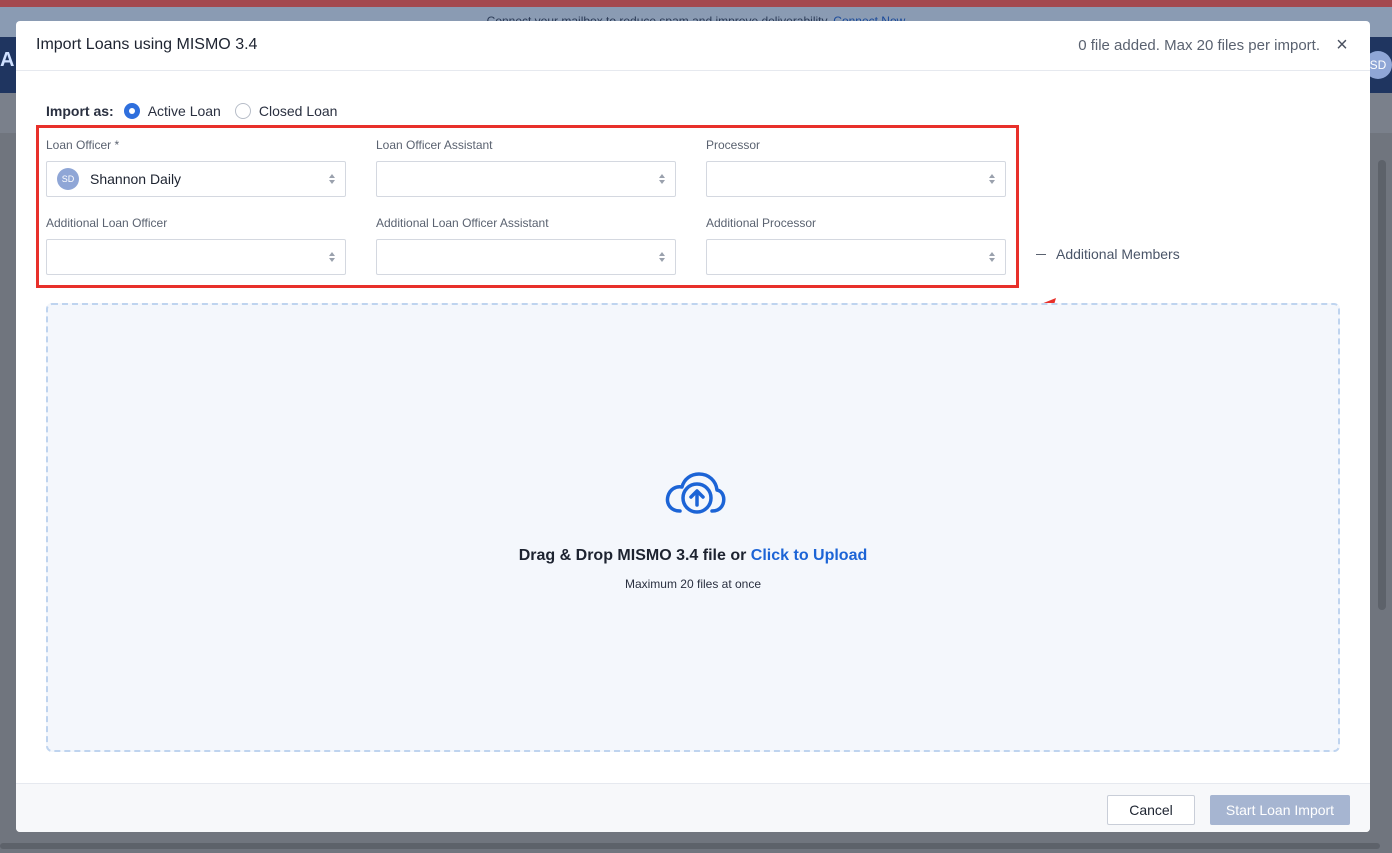 Image resolution: width=1392 pixels, height=853 pixels. Describe the element at coordinates (690, 846) in the screenshot. I see `app-horizontal-scrollbar` at that location.